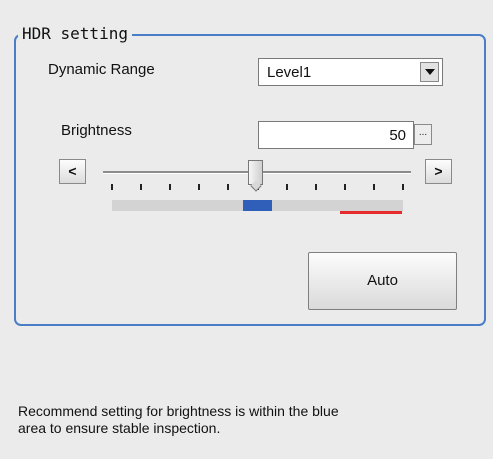 The image size is (493, 459). I want to click on brightness-slider-thumb, so click(255, 172).